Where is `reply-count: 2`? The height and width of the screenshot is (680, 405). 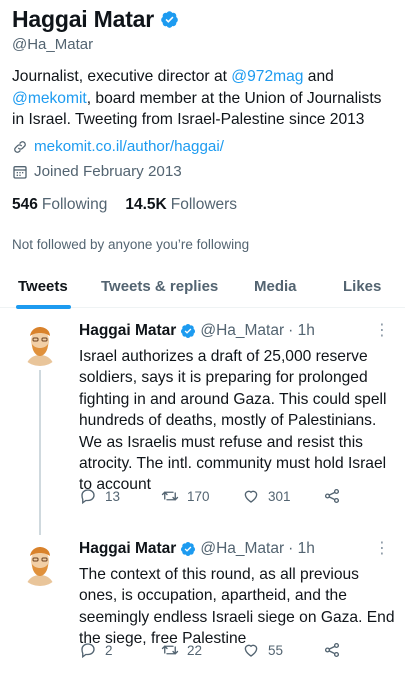
reply-count: 2 is located at coordinates (109, 650).